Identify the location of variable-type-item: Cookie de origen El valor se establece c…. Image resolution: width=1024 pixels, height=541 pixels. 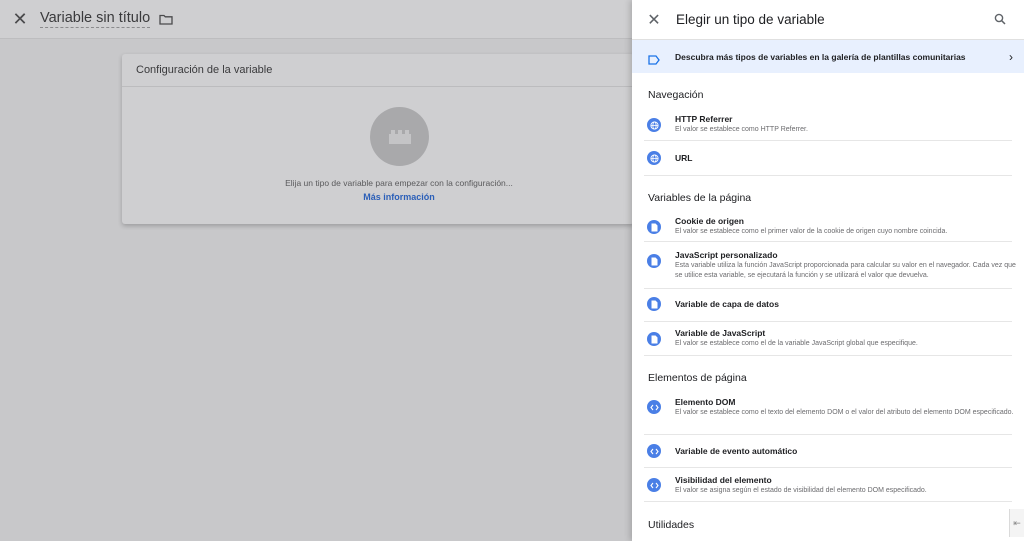
(828, 225).